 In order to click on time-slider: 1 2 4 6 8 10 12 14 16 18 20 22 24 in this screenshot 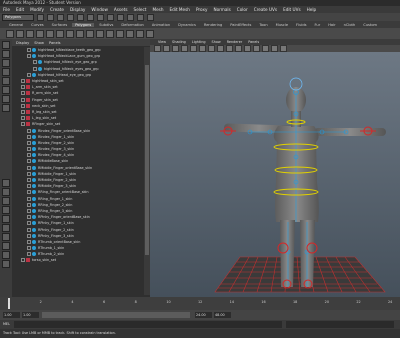, I will do `click(200, 303)`.